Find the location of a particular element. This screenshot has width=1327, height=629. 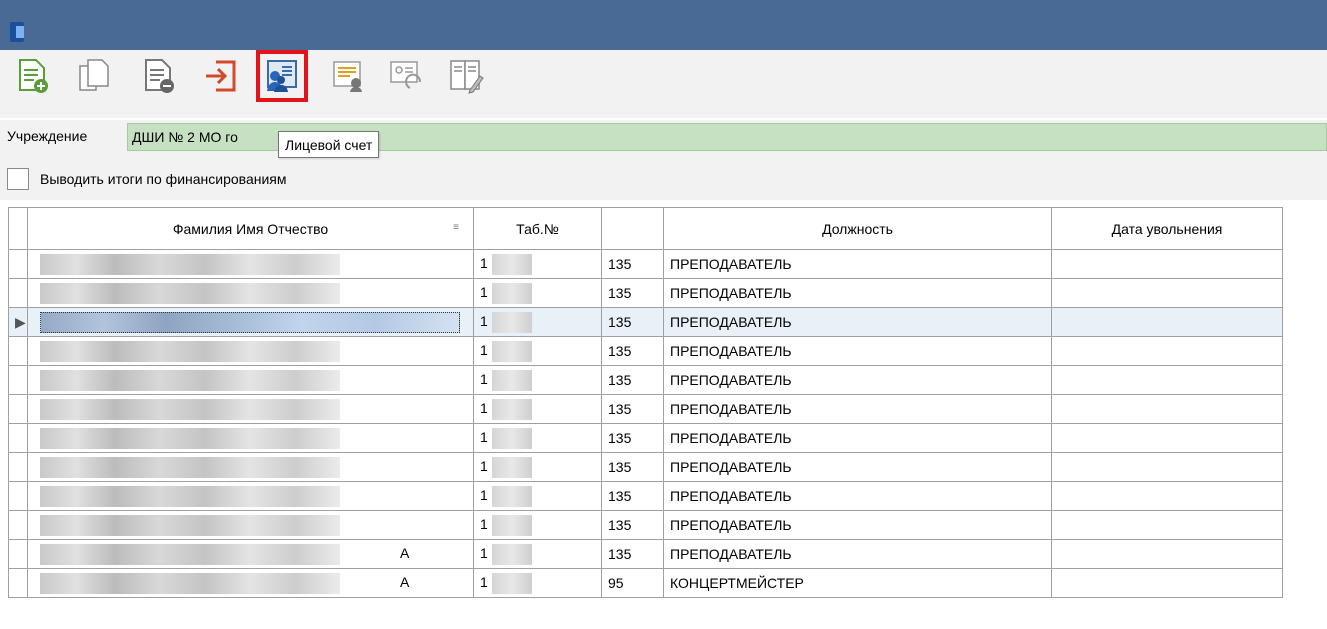

column-header-code is located at coordinates (632, 228).